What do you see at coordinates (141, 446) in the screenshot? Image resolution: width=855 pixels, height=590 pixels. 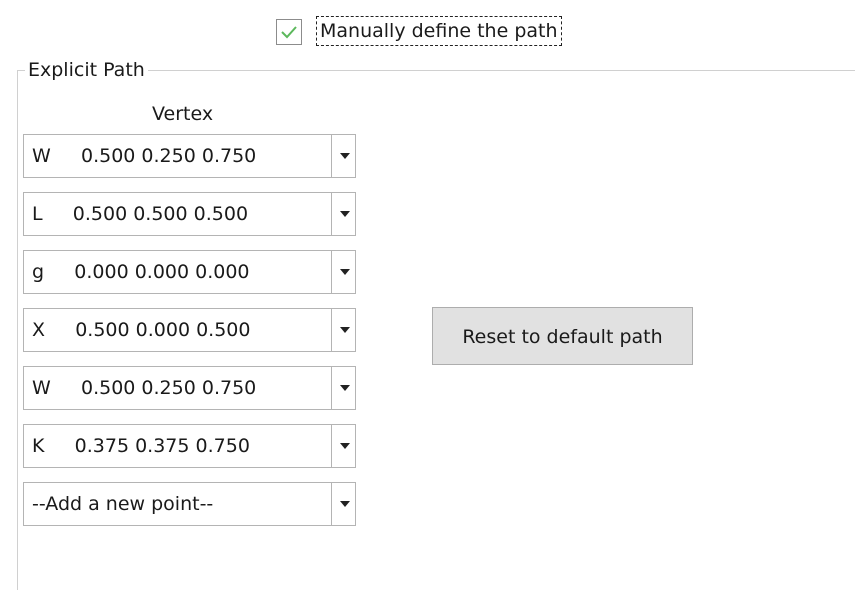 I see `vertex-row-6-value: K 0.375 0.375 0.750` at bounding box center [141, 446].